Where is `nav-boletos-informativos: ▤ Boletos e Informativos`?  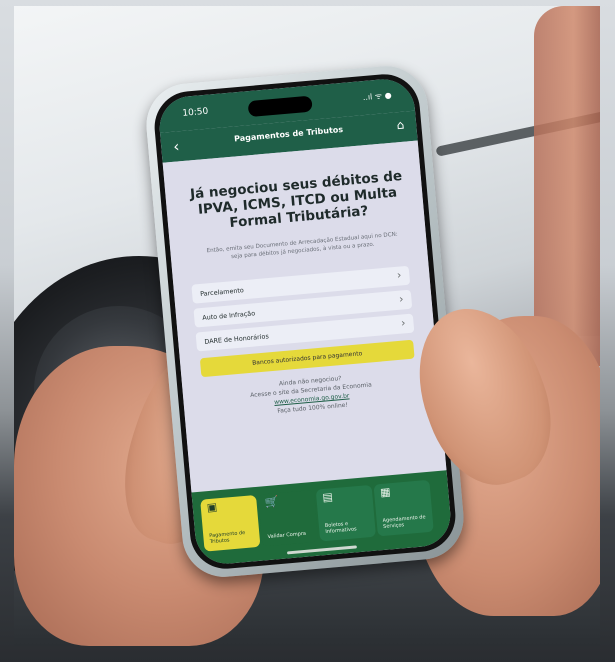 nav-boletos-informativos: ▤ Boletos e Informativos is located at coordinates (346, 513).